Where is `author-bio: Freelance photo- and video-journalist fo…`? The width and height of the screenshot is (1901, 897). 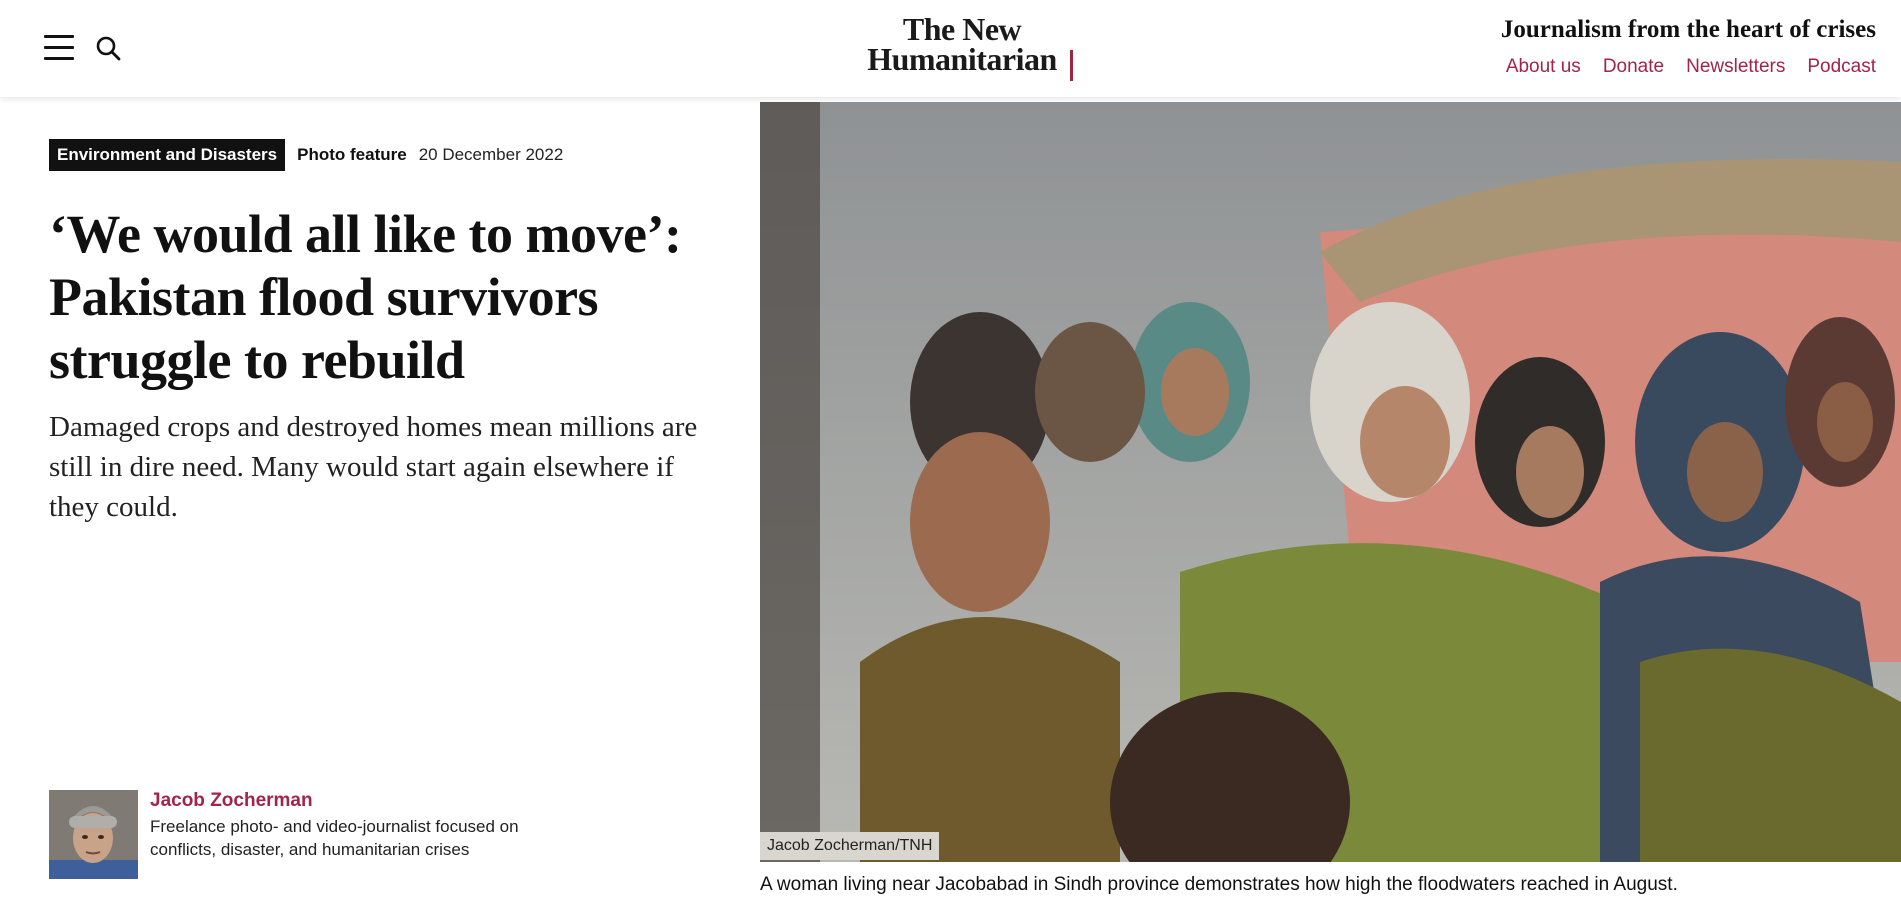
author-bio: Freelance photo- and video-journalist fo… is located at coordinates (334, 838).